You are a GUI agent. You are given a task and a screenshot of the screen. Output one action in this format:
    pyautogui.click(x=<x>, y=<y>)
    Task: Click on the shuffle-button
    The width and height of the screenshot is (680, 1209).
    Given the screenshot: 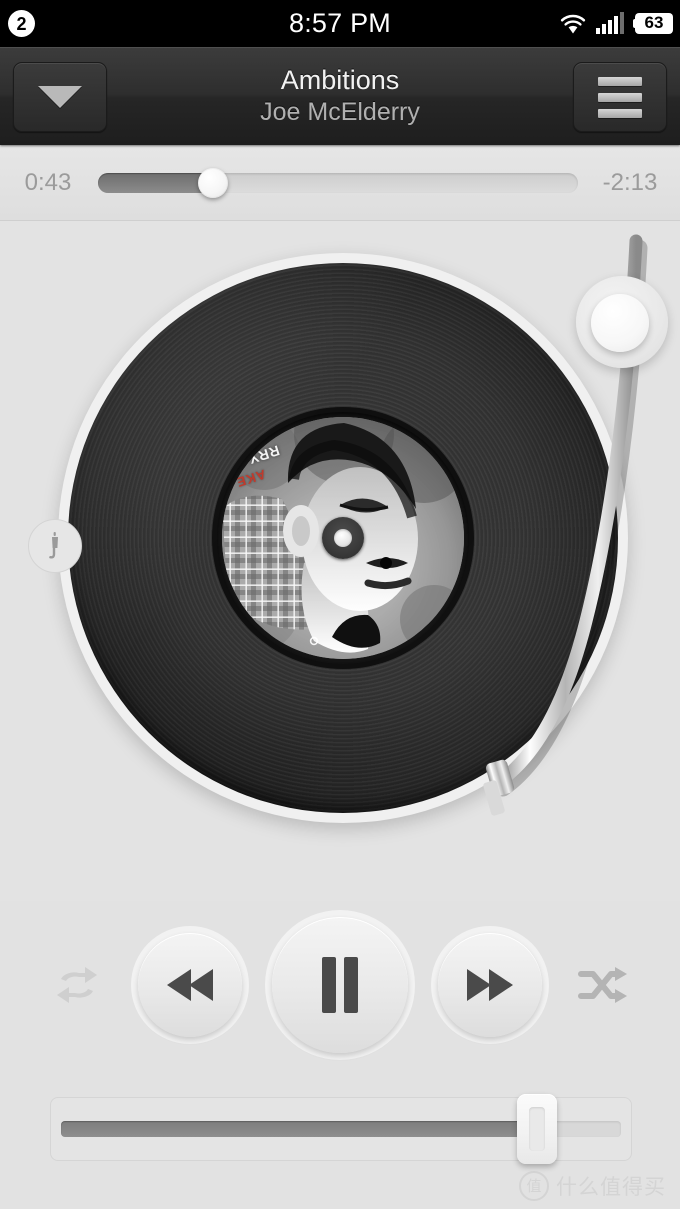 What is the action you would take?
    pyautogui.click(x=603, y=985)
    